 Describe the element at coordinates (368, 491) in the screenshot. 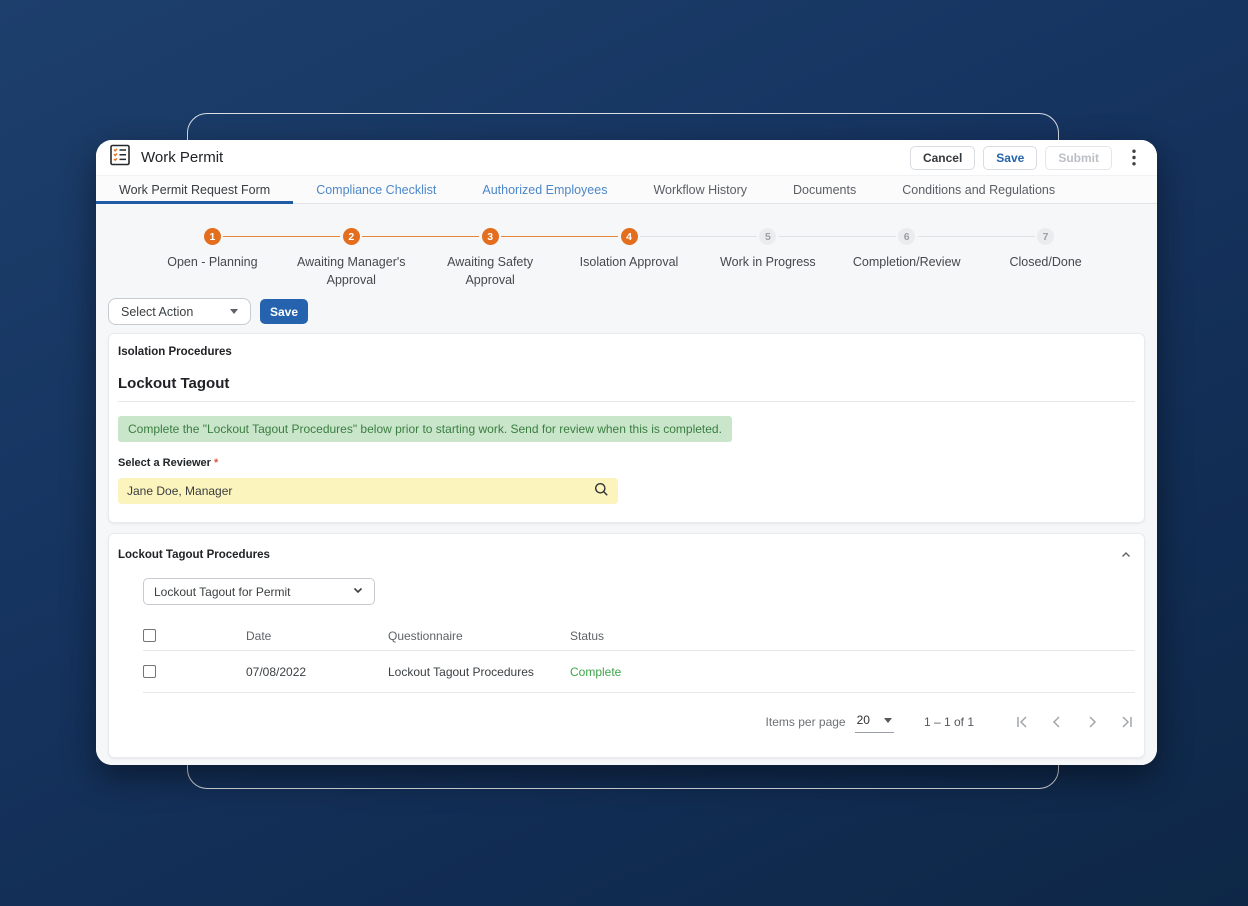

I see `reviewer-search-input: Jane Doe, Manager` at that location.